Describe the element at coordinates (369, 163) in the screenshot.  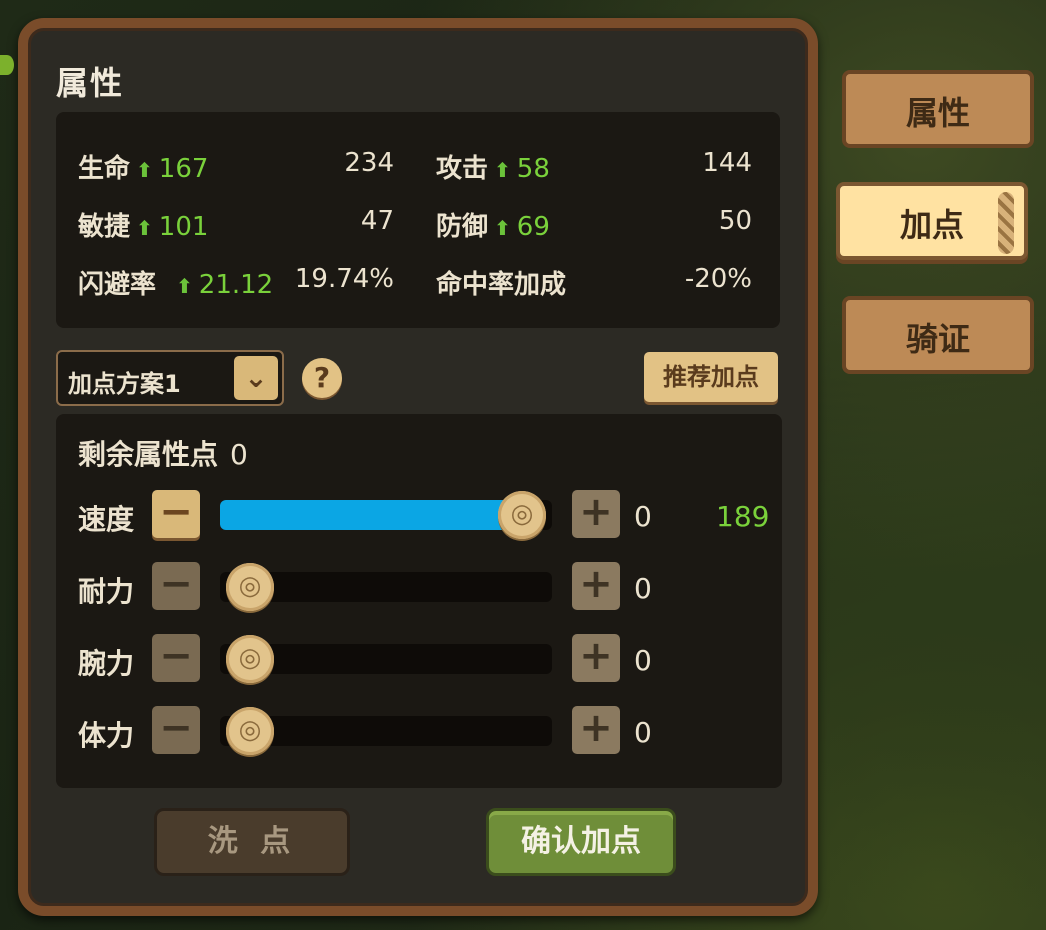
I see `stat-life-value: 234` at that location.